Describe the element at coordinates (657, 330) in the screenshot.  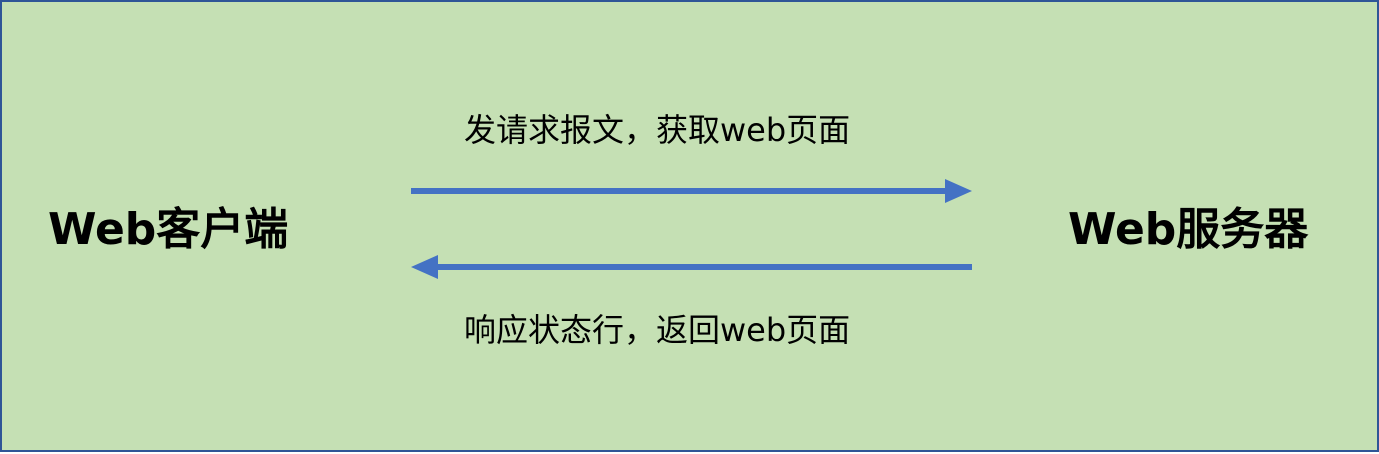
I see `response-message-label: 响应状态行，返回web页面` at that location.